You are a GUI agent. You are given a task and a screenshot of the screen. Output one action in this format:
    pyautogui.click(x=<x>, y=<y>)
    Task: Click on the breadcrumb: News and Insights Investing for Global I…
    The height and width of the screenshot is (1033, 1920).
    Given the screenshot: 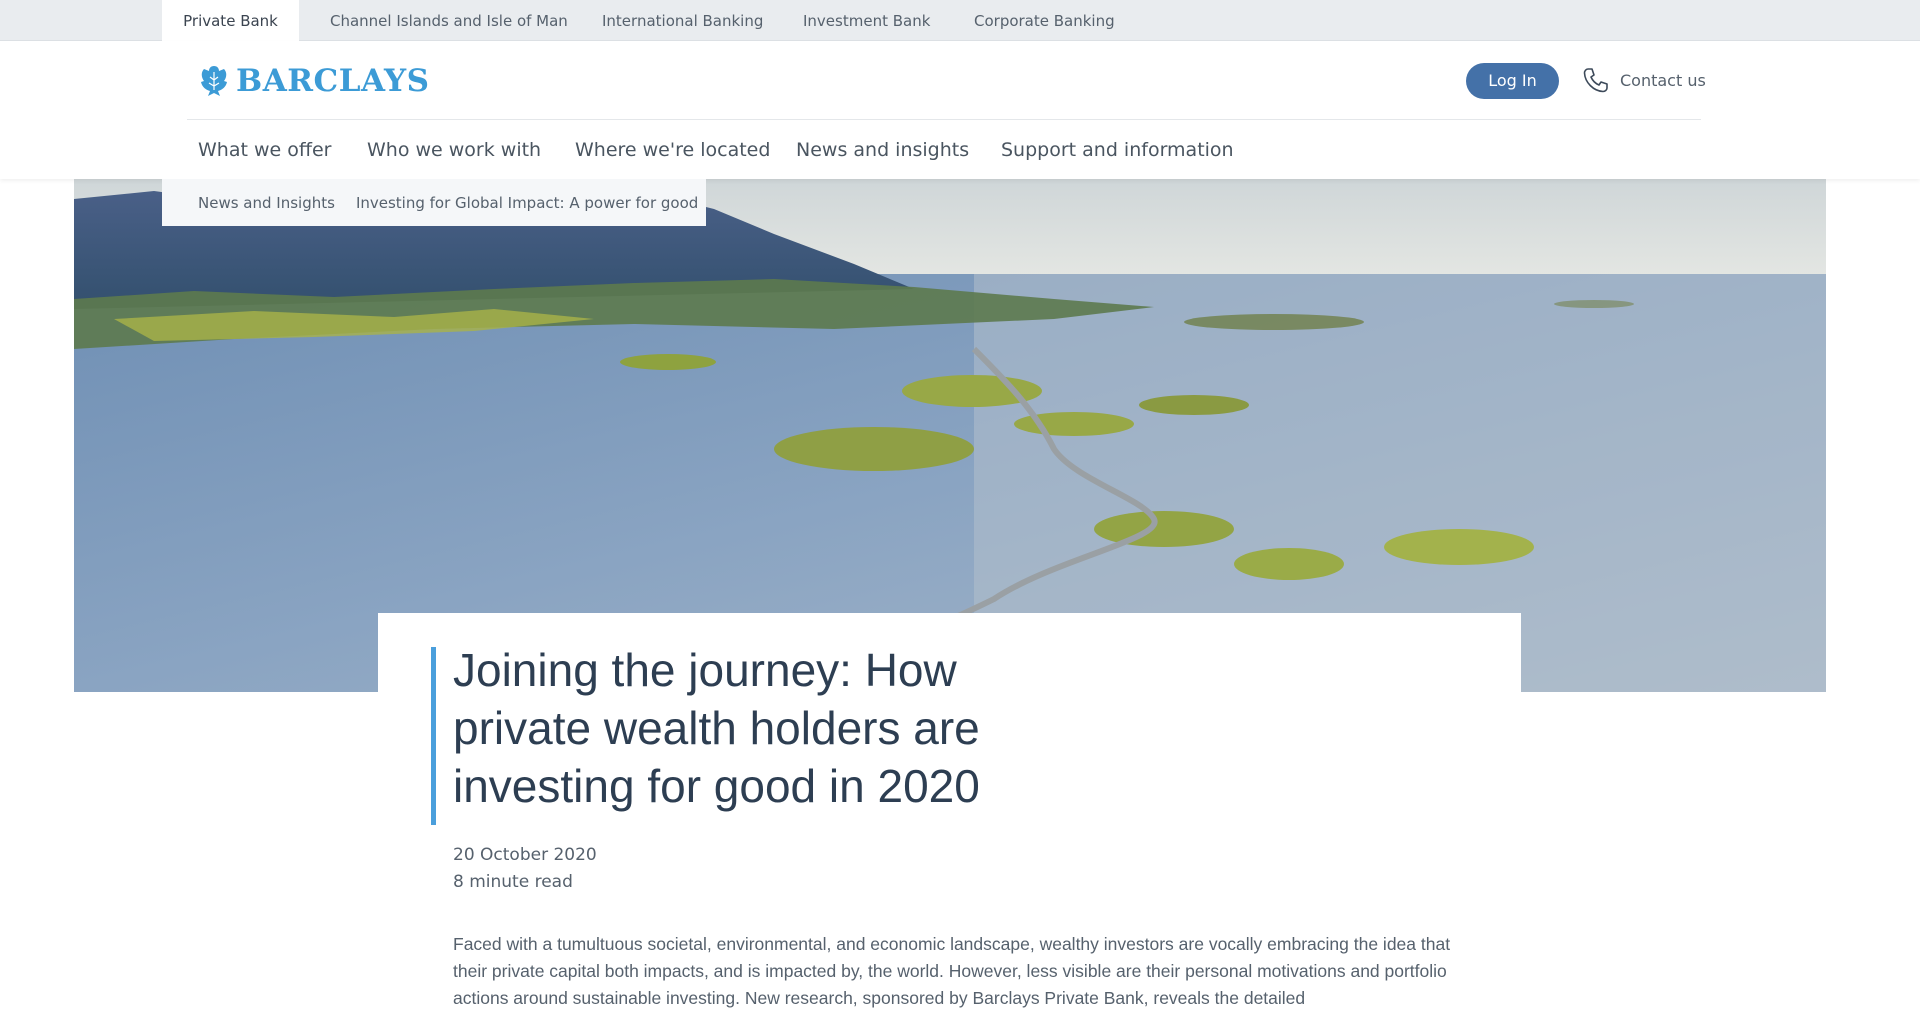 What is the action you would take?
    pyautogui.click(x=434, y=202)
    